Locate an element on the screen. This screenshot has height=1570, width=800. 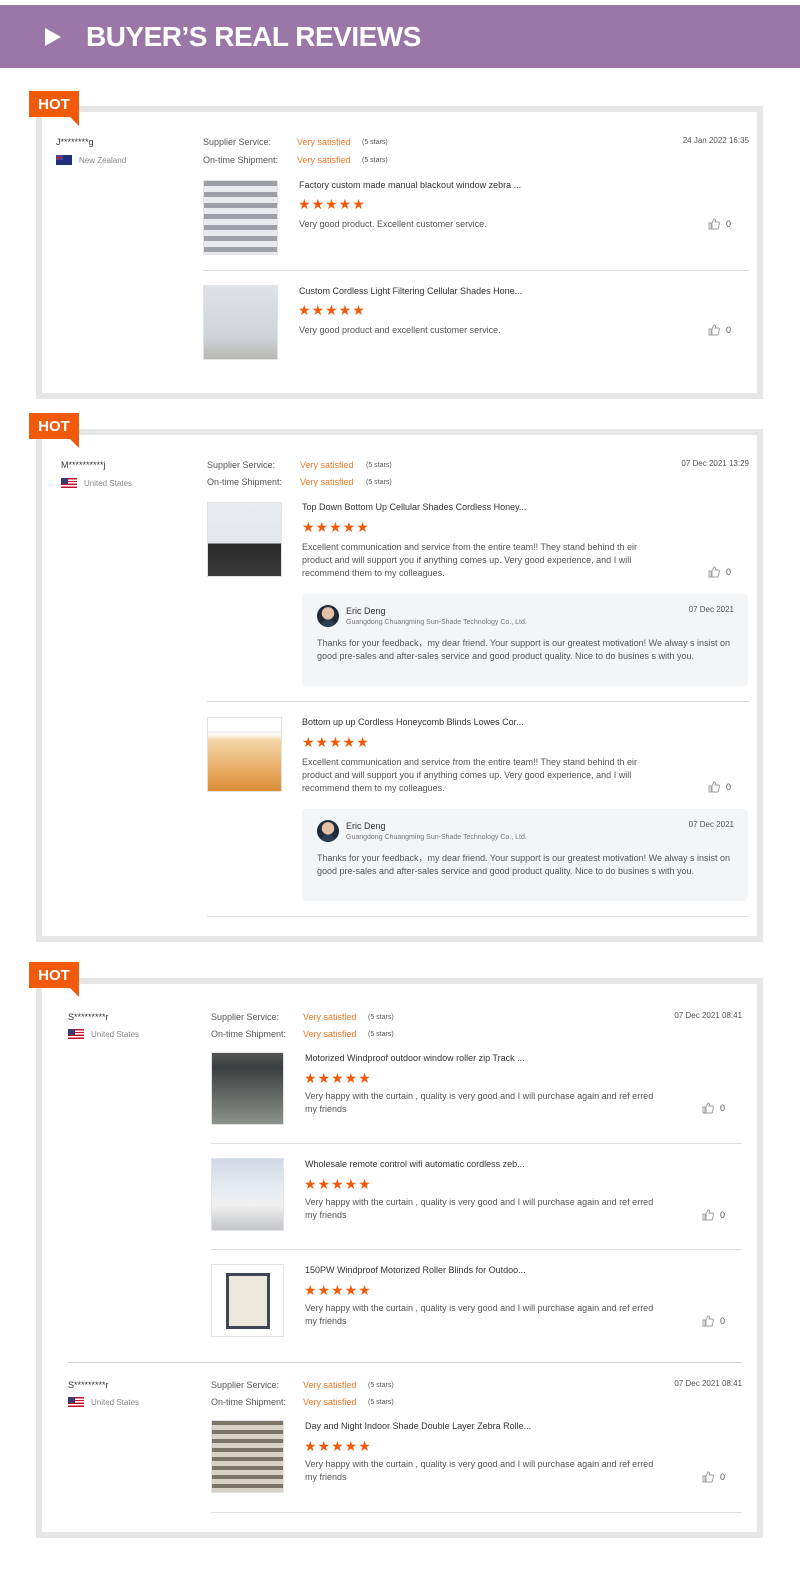
reviewer-name: M**********j is located at coordinates (83, 465).